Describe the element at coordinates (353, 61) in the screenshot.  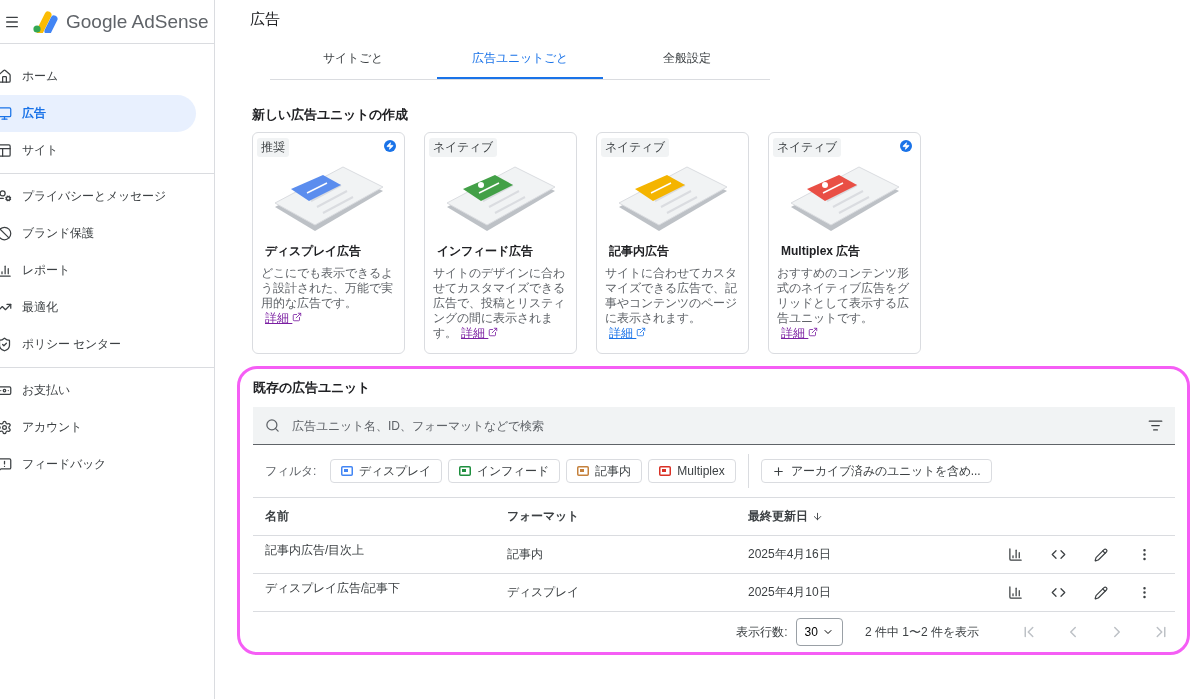
I see `tab: サイトごと` at that location.